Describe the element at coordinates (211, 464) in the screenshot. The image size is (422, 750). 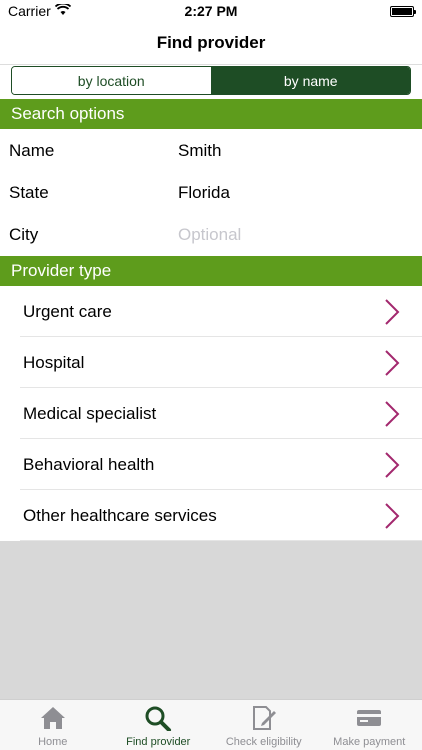
I see `provider-type-behavioral-health: Behavioral health` at that location.